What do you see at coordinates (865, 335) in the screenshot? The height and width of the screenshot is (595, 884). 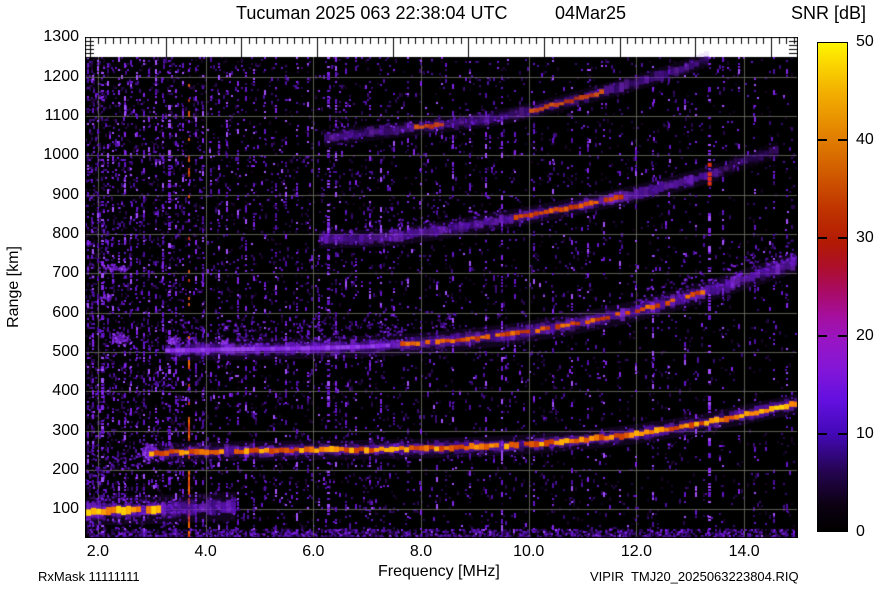 I see `colorbar-tick-label: 20` at bounding box center [865, 335].